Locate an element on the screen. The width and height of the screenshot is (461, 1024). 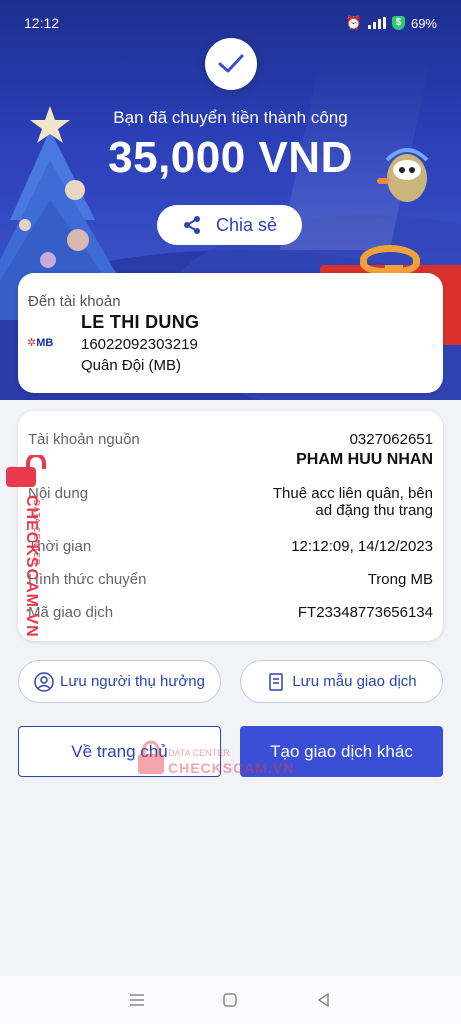
recipient-label: Đến tài khoản is located at coordinates (74, 301).